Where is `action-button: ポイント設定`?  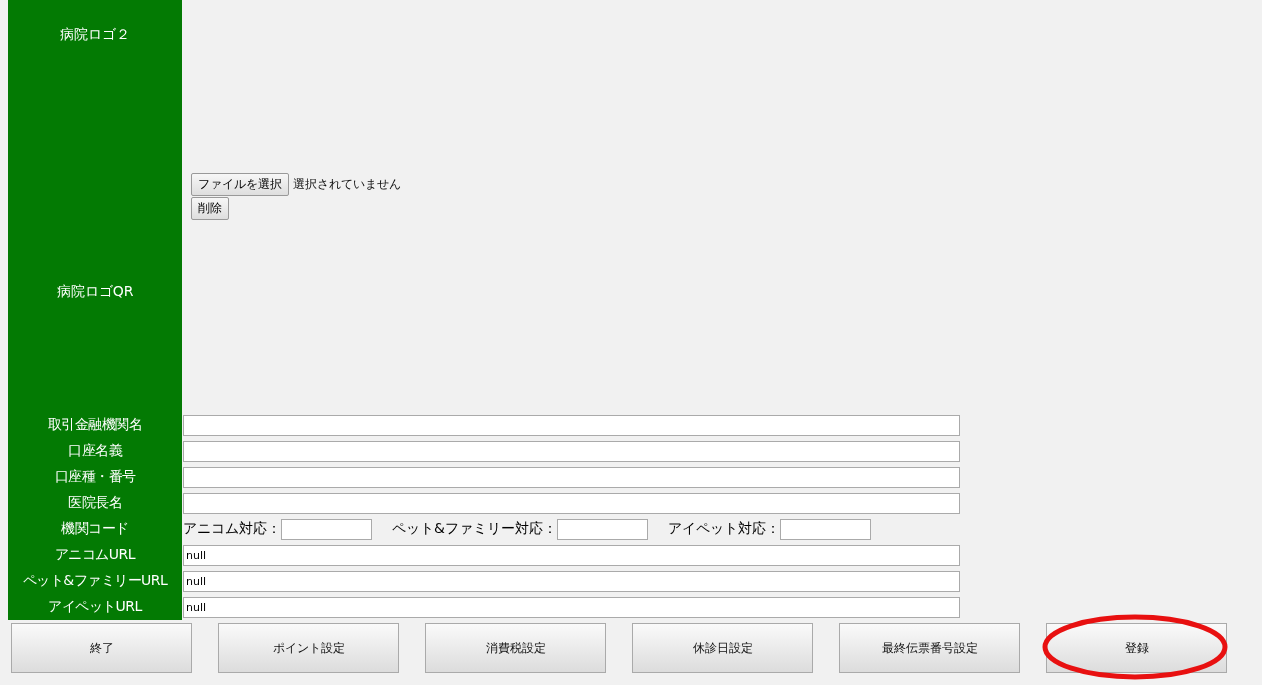 action-button: ポイント設定 is located at coordinates (308, 648).